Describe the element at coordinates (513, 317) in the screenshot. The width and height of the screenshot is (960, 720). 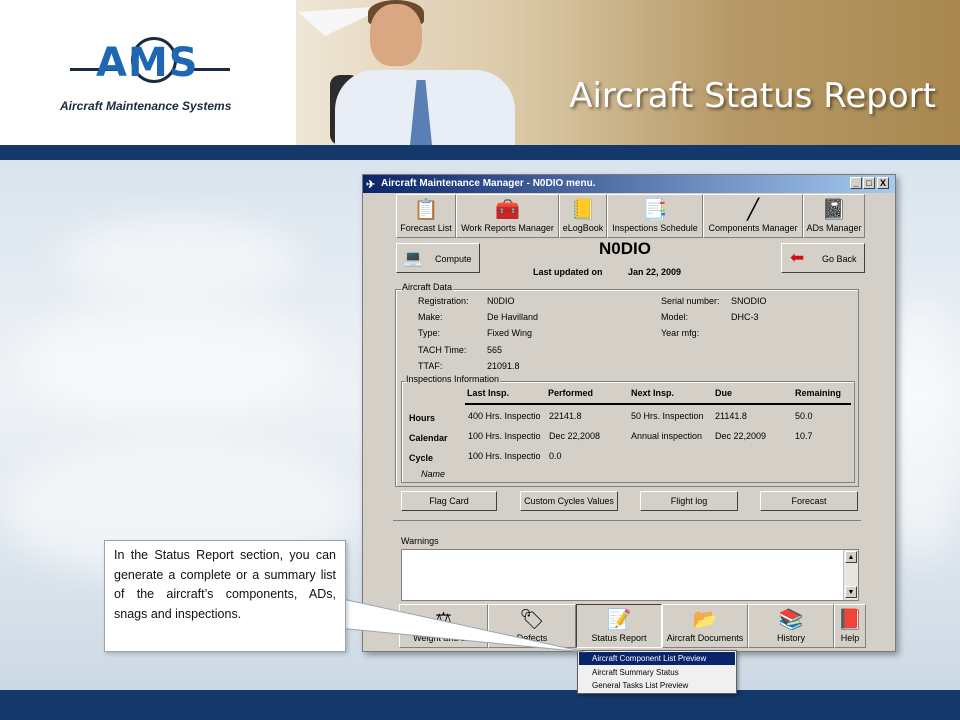
I see `make-value: De Havilland` at that location.